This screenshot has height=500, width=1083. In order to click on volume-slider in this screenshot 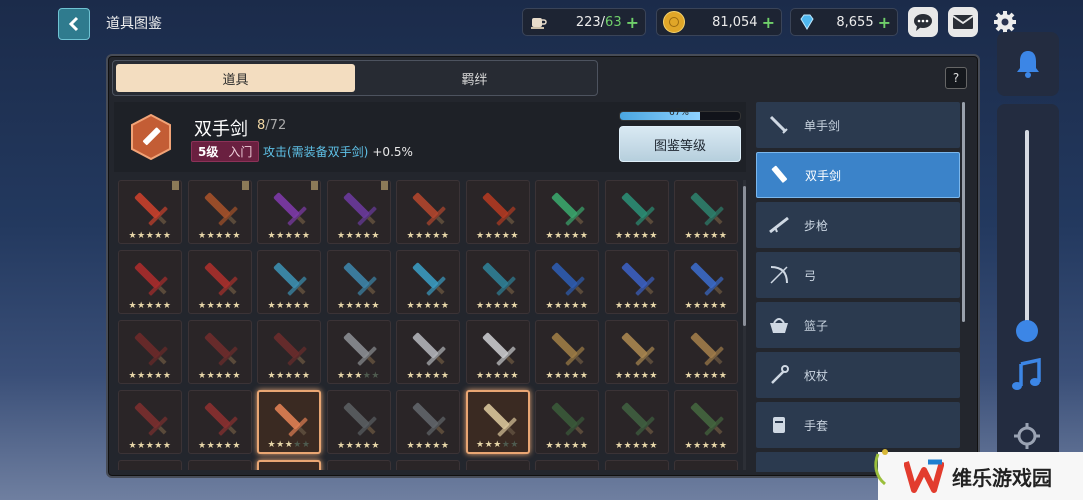, I will do `click(1027, 227)`.